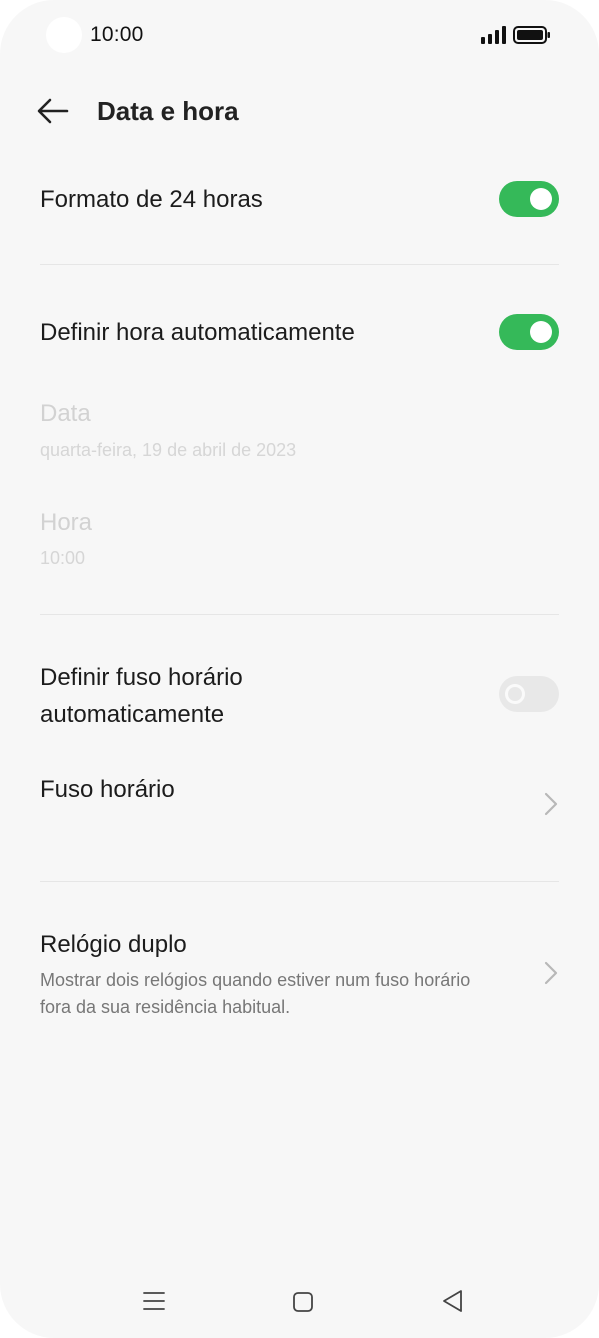 The width and height of the screenshot is (599, 1338). Describe the element at coordinates (197, 332) in the screenshot. I see `auto-time-label: Definir hora automaticamente` at that location.